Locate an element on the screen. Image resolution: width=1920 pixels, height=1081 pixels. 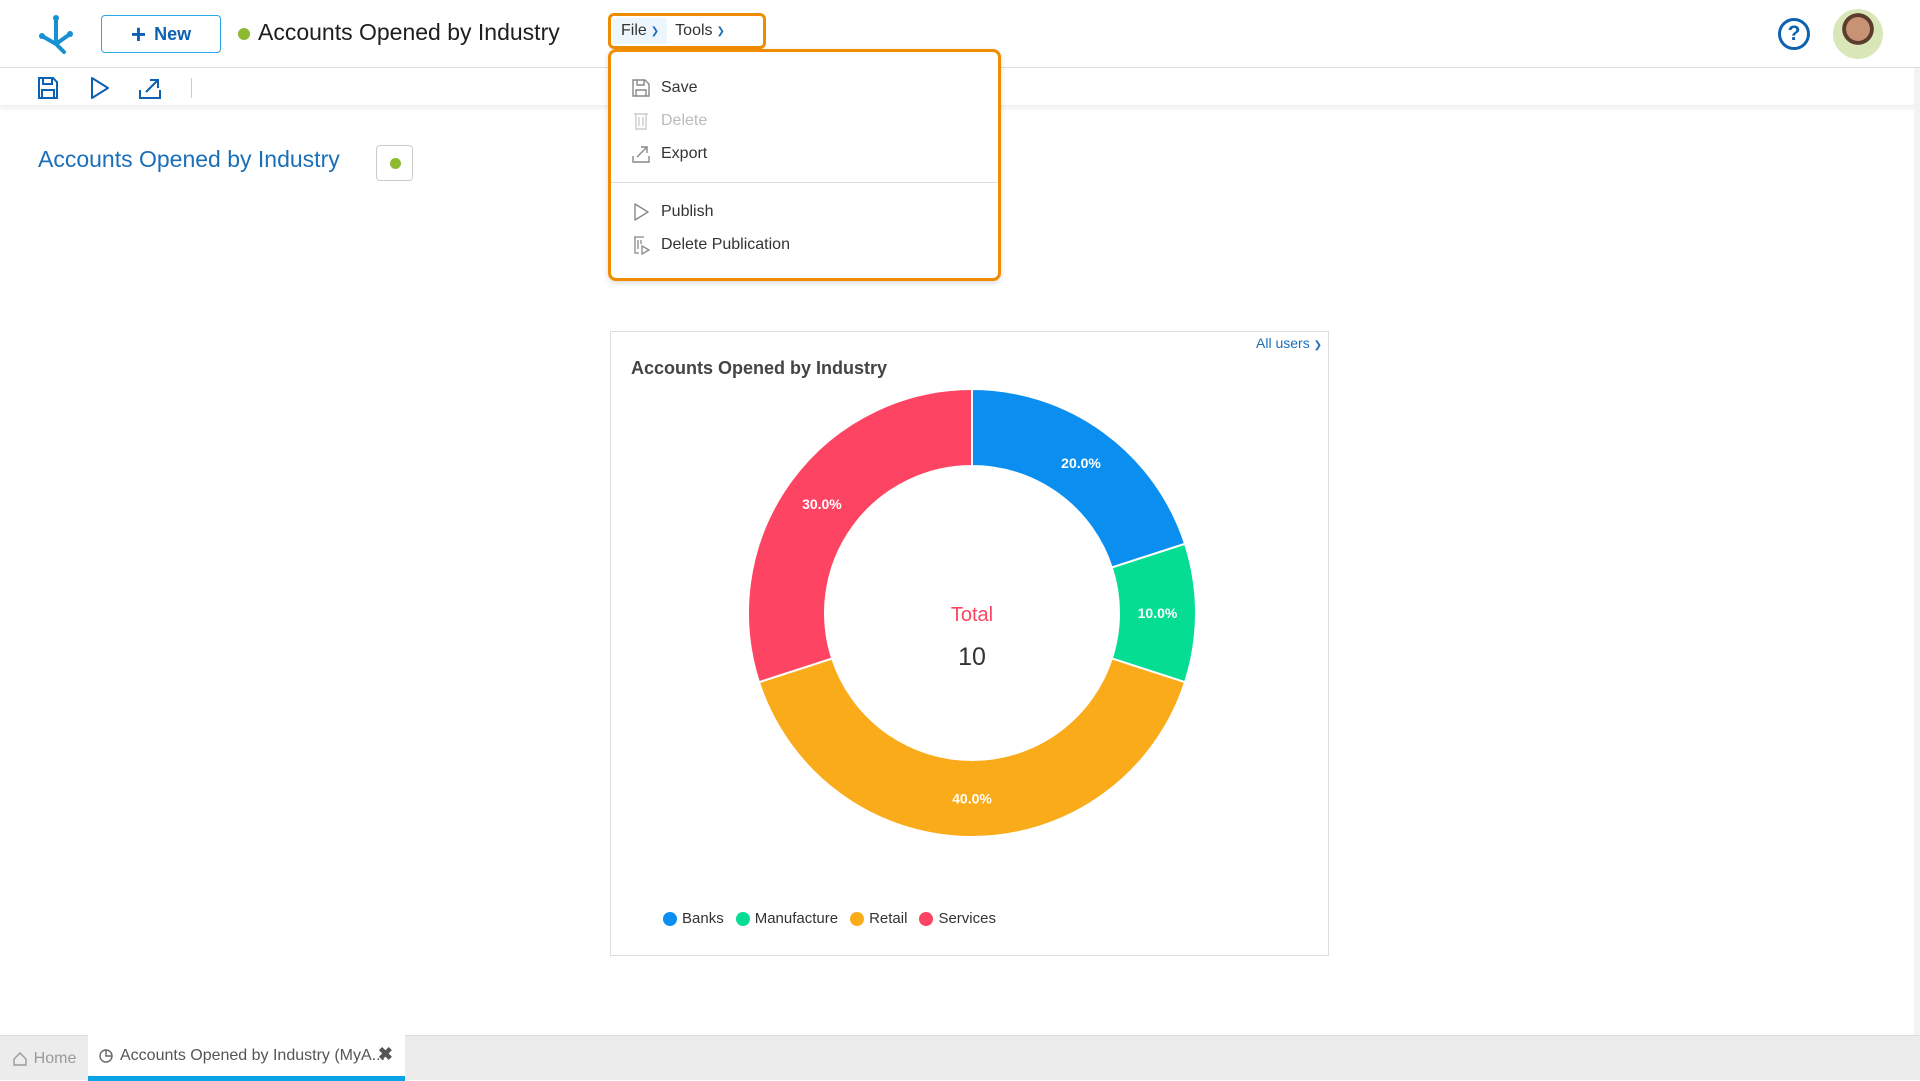
center-value: 10 is located at coordinates (972, 657).